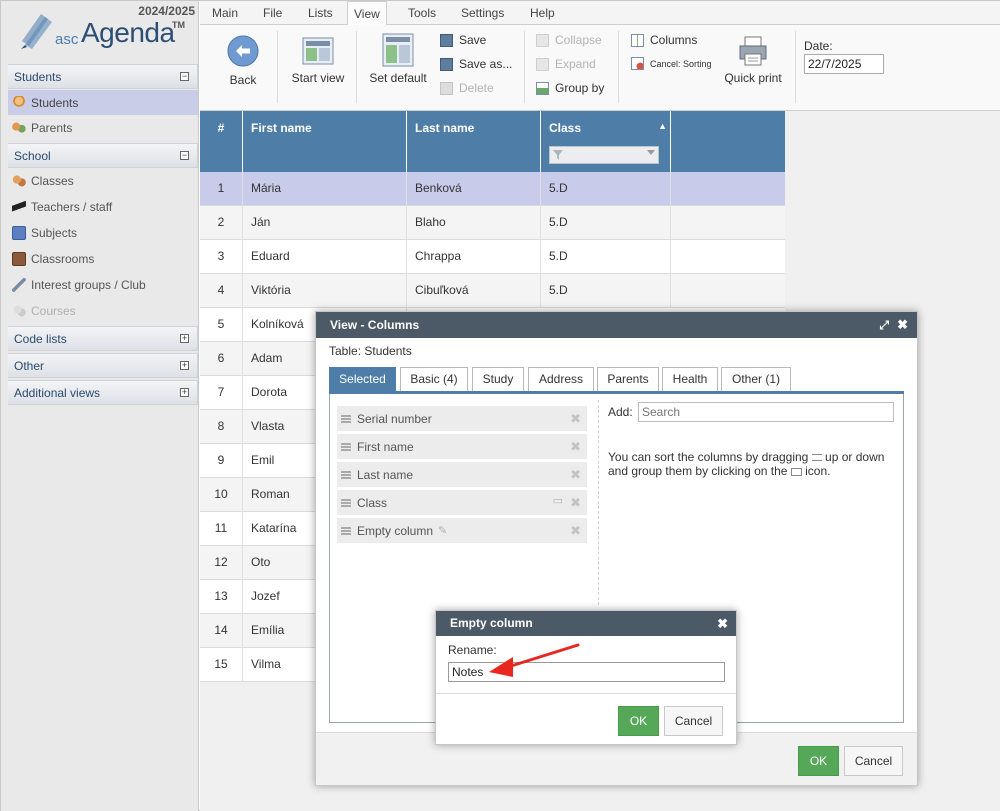 This screenshot has width=1000, height=811. What do you see at coordinates (103, 102) in the screenshot?
I see `sidebar-item-students: Students` at bounding box center [103, 102].